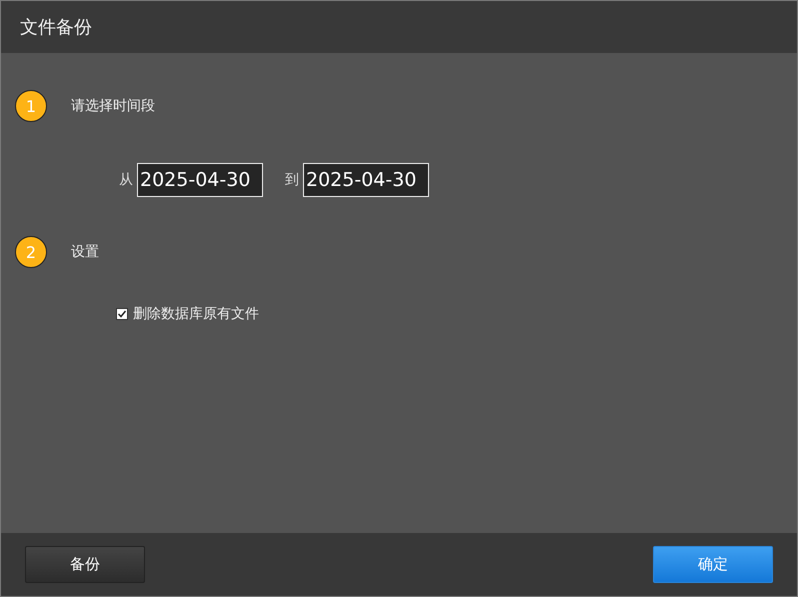  Describe the element at coordinates (122, 314) in the screenshot. I see `checkbox` at that location.